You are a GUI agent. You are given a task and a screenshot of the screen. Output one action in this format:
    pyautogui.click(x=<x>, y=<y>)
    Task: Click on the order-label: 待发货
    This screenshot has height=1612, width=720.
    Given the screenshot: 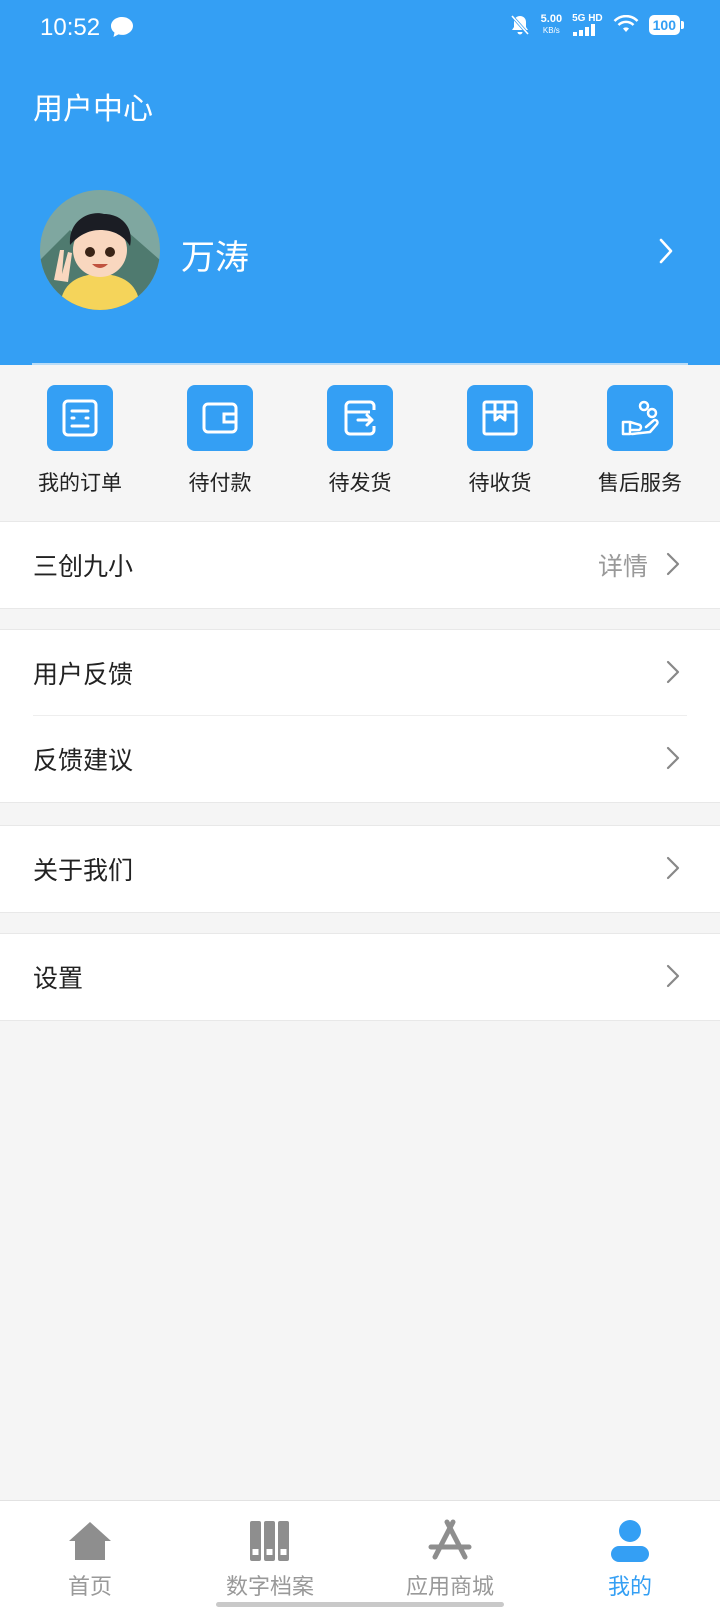 What is the action you would take?
    pyautogui.click(x=360, y=483)
    